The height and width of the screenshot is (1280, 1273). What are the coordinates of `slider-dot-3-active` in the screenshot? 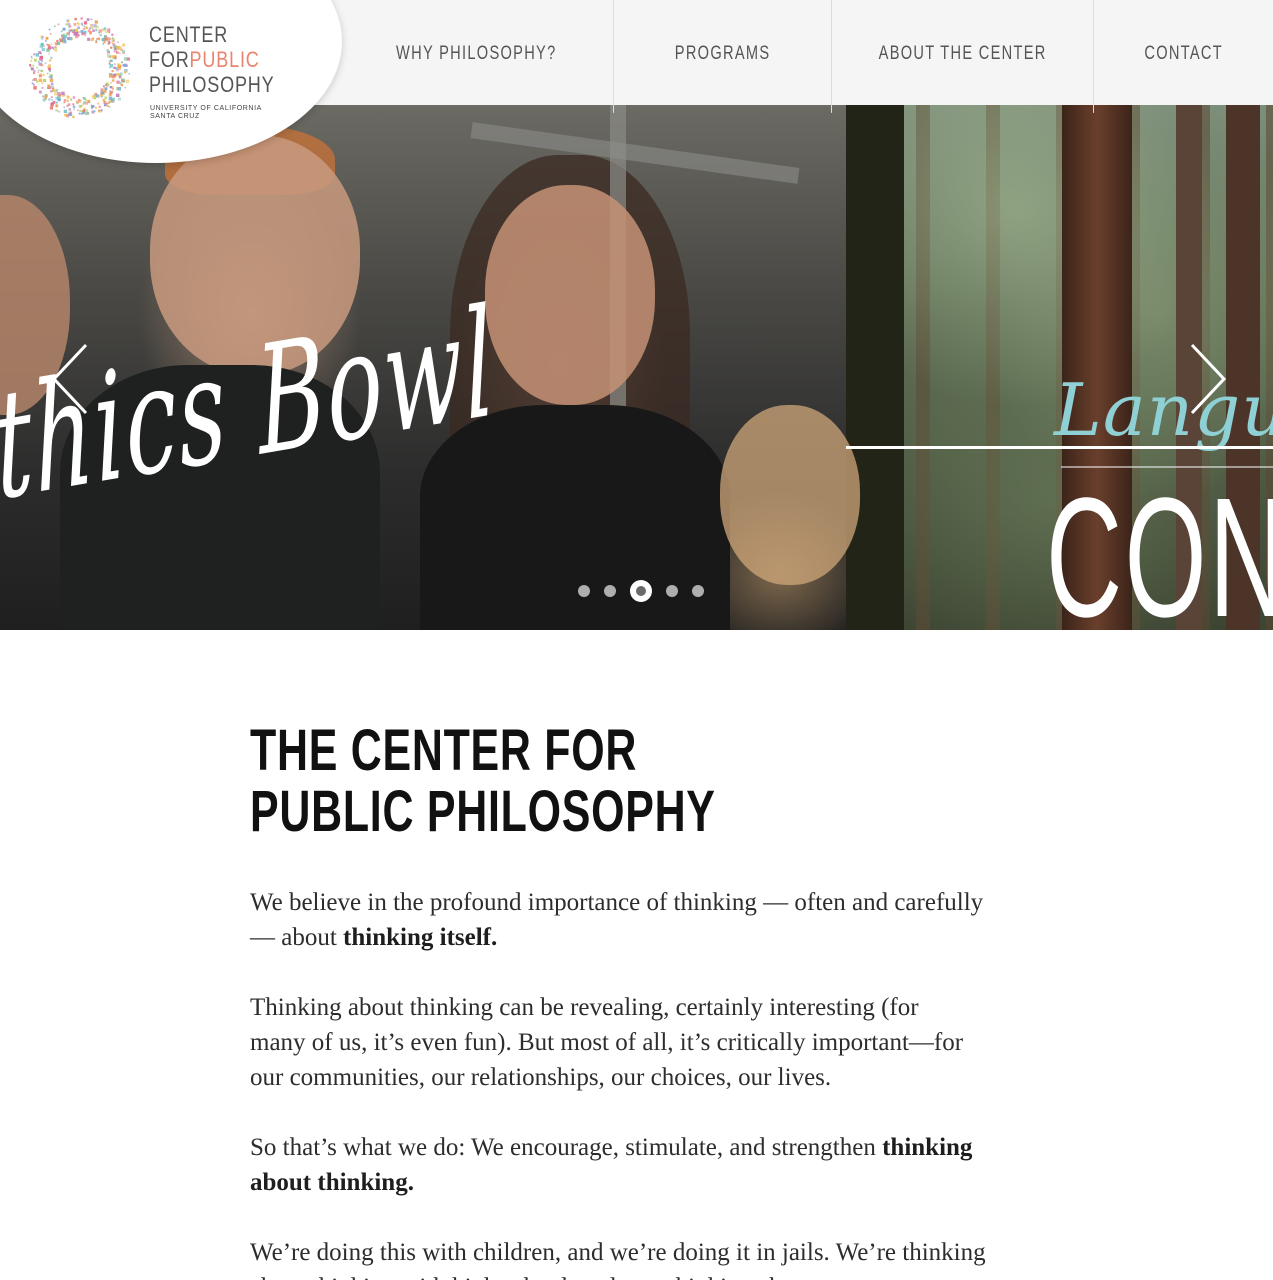 It's located at (641, 591).